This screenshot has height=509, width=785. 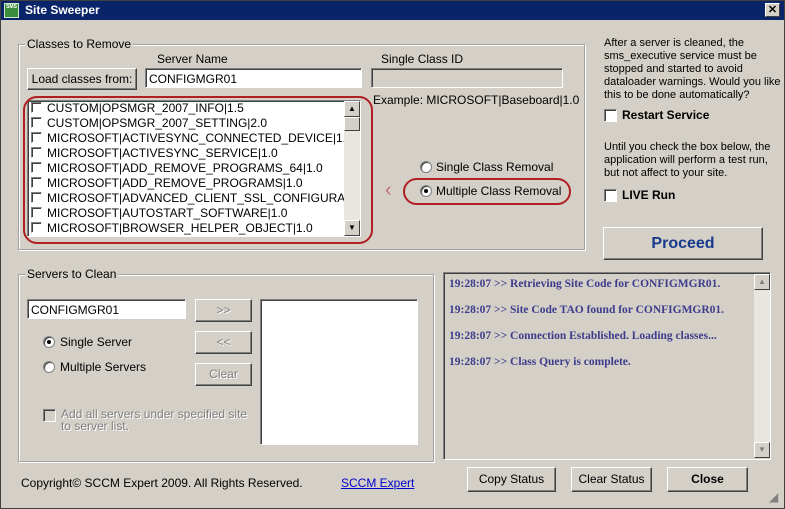 I want to click on server-list, so click(x=339, y=372).